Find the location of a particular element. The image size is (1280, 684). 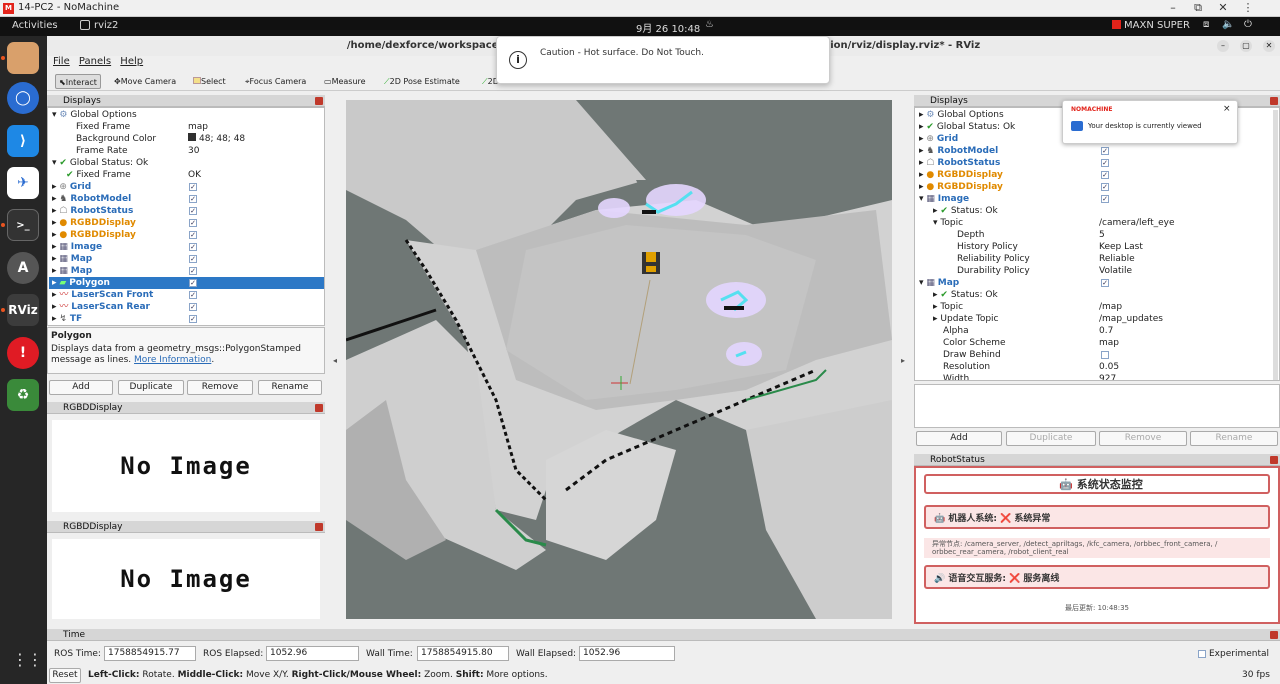

ros-time-field: 1758854915.77 is located at coordinates (150, 653).